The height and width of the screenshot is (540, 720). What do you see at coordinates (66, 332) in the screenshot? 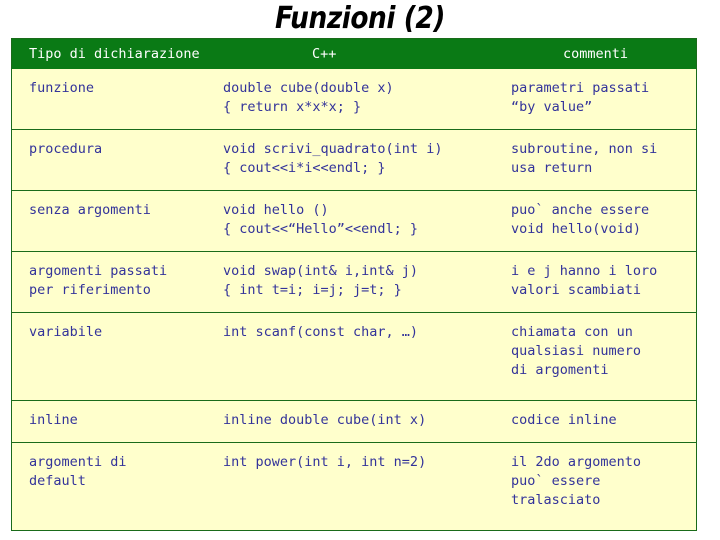
I see `cell-tipo: variabile` at bounding box center [66, 332].